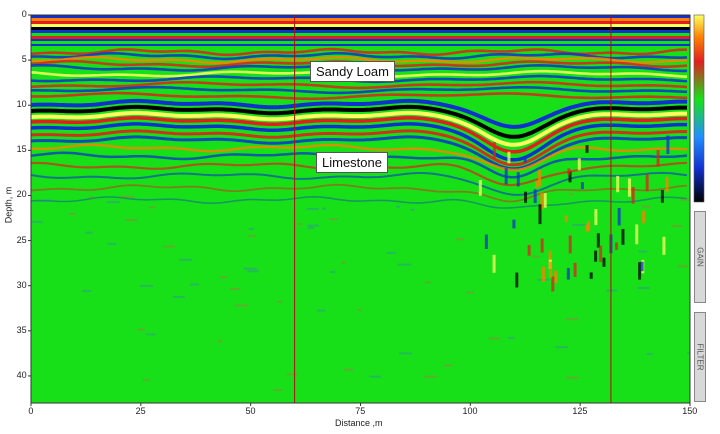  Describe the element at coordinates (690, 411) in the screenshot. I see `x-tick-label: 150` at that location.